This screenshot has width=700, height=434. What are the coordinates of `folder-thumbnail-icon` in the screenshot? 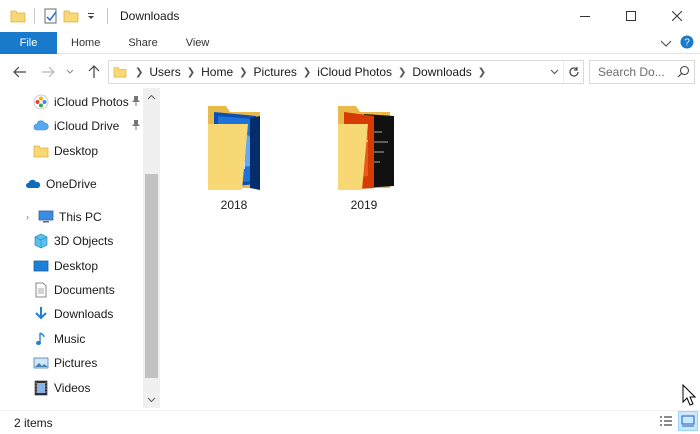 It's located at (366, 148).